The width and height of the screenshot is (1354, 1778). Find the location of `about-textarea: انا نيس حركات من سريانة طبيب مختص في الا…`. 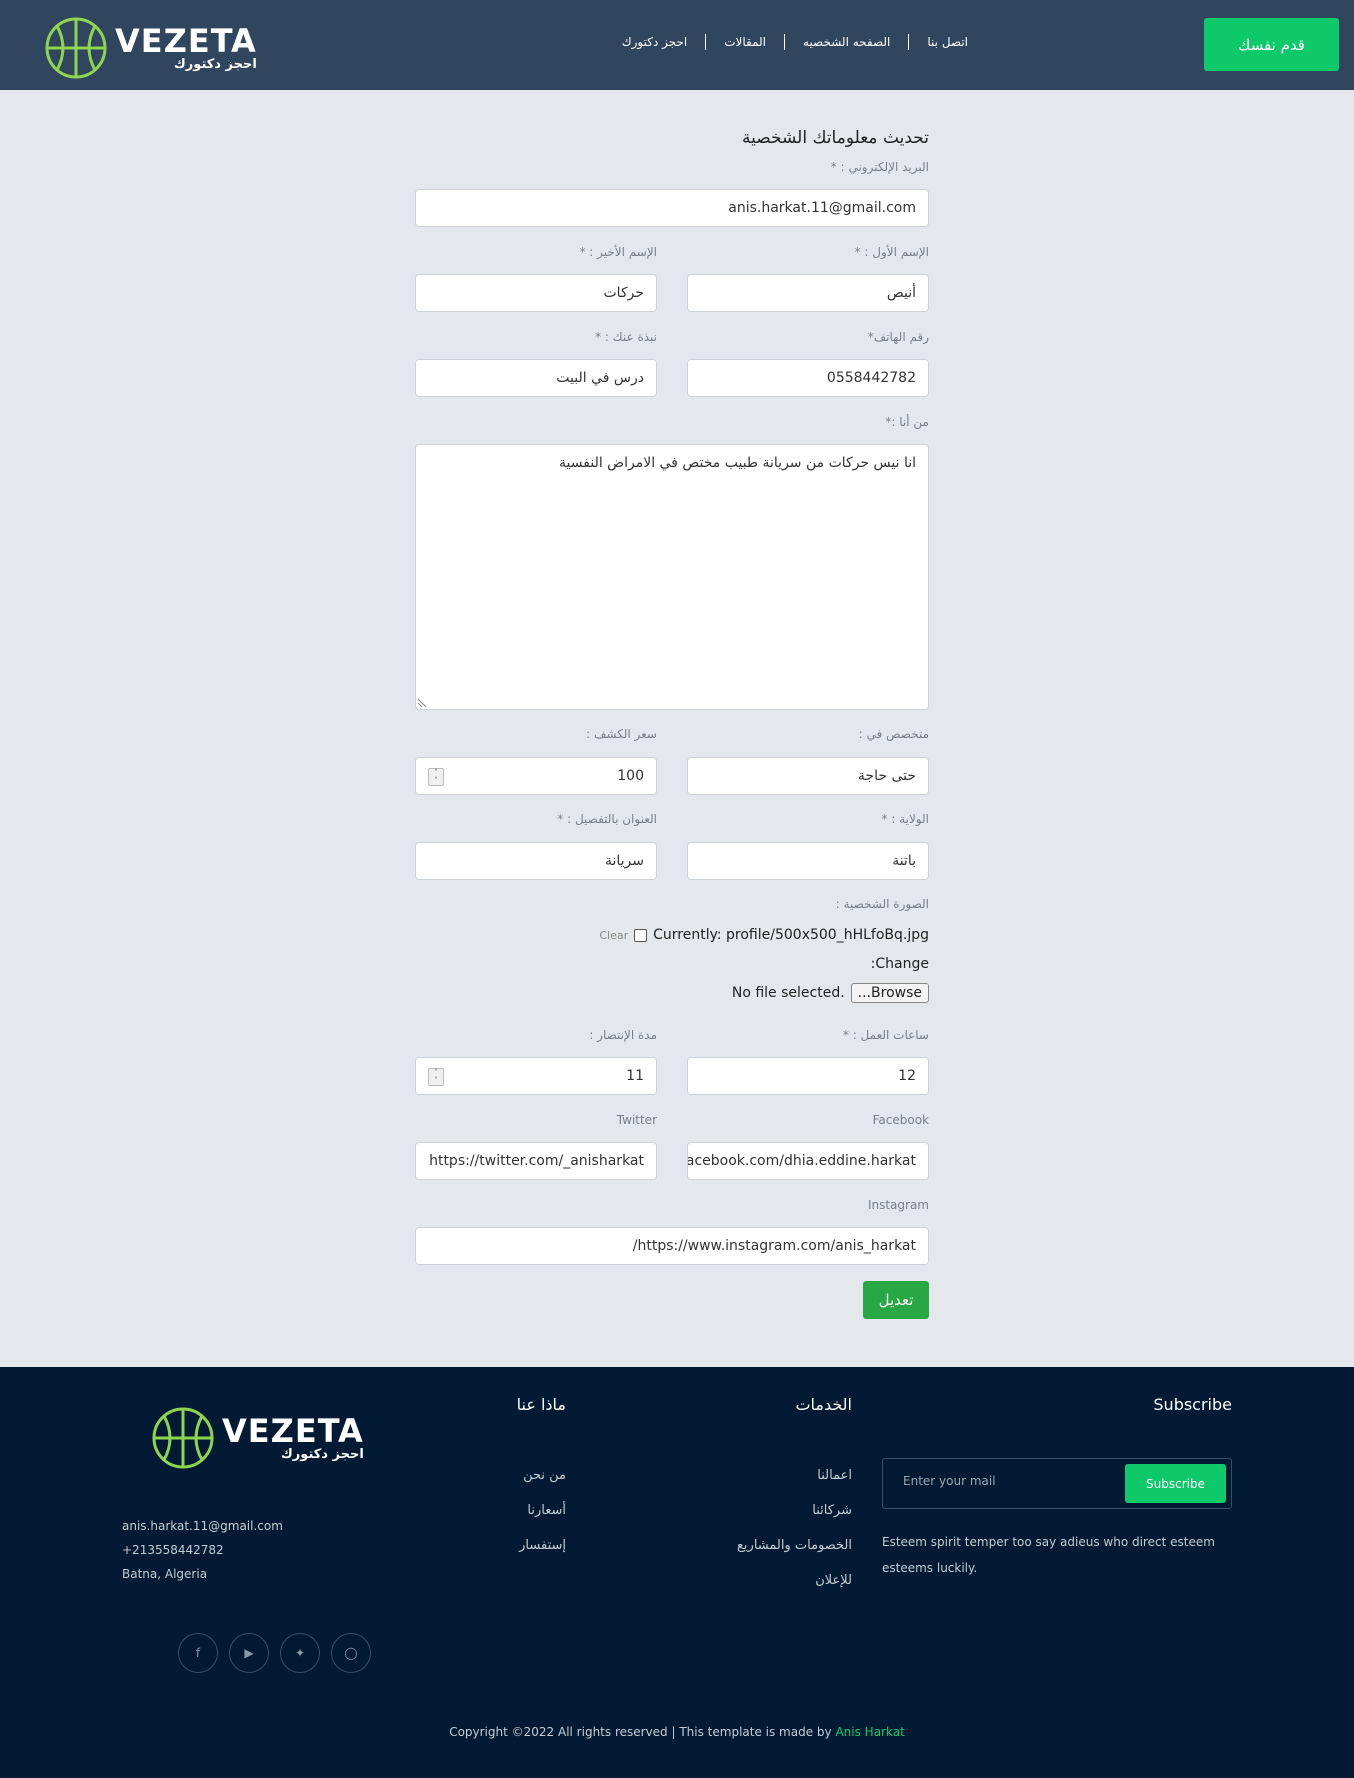

about-textarea: انا نيس حركات من سريانة طبيب مختص في الا… is located at coordinates (672, 577).